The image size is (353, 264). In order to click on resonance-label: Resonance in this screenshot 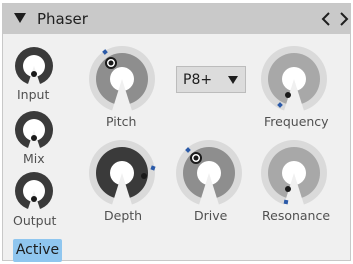, I will do `click(296, 215)`.